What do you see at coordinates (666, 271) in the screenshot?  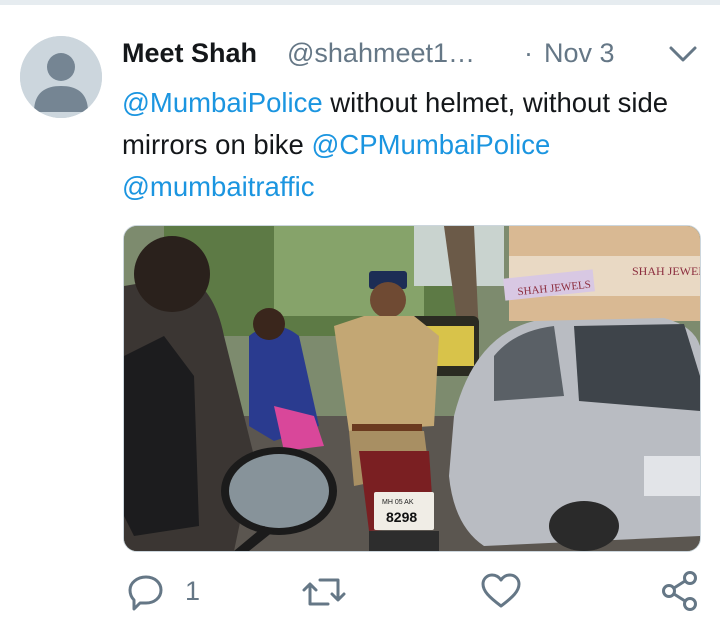 I see `shop-sign-2: SHAH JEWEL` at bounding box center [666, 271].